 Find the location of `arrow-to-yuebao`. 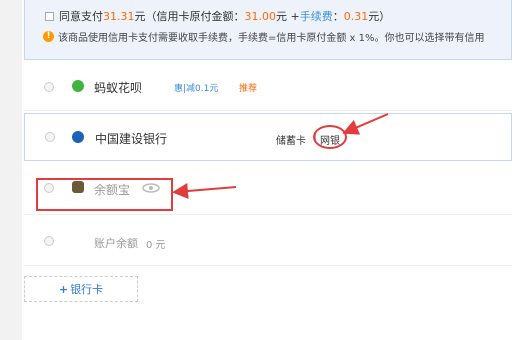

arrow-to-yuebao is located at coordinates (204, 191).